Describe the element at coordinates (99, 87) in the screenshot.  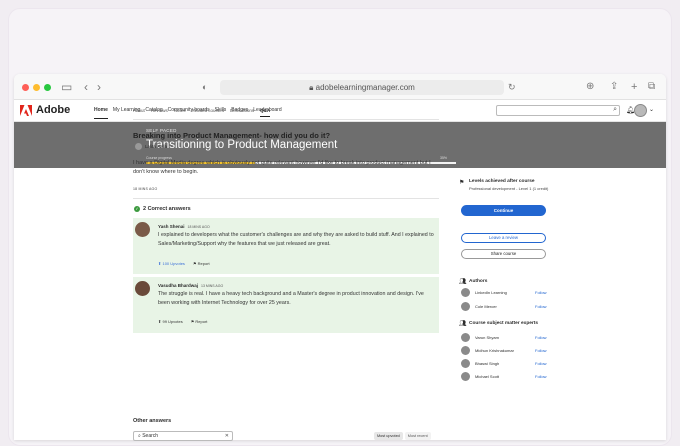
I see `forward-icon: ›` at that location.